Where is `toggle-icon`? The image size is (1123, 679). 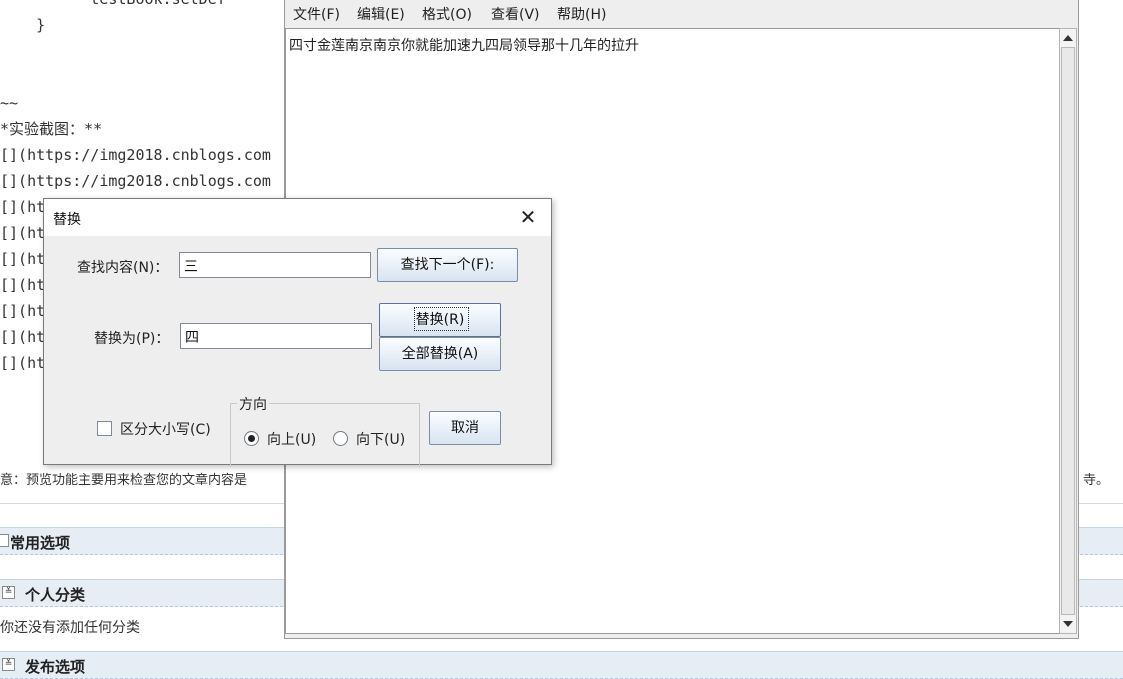
toggle-icon is located at coordinates (4, 540).